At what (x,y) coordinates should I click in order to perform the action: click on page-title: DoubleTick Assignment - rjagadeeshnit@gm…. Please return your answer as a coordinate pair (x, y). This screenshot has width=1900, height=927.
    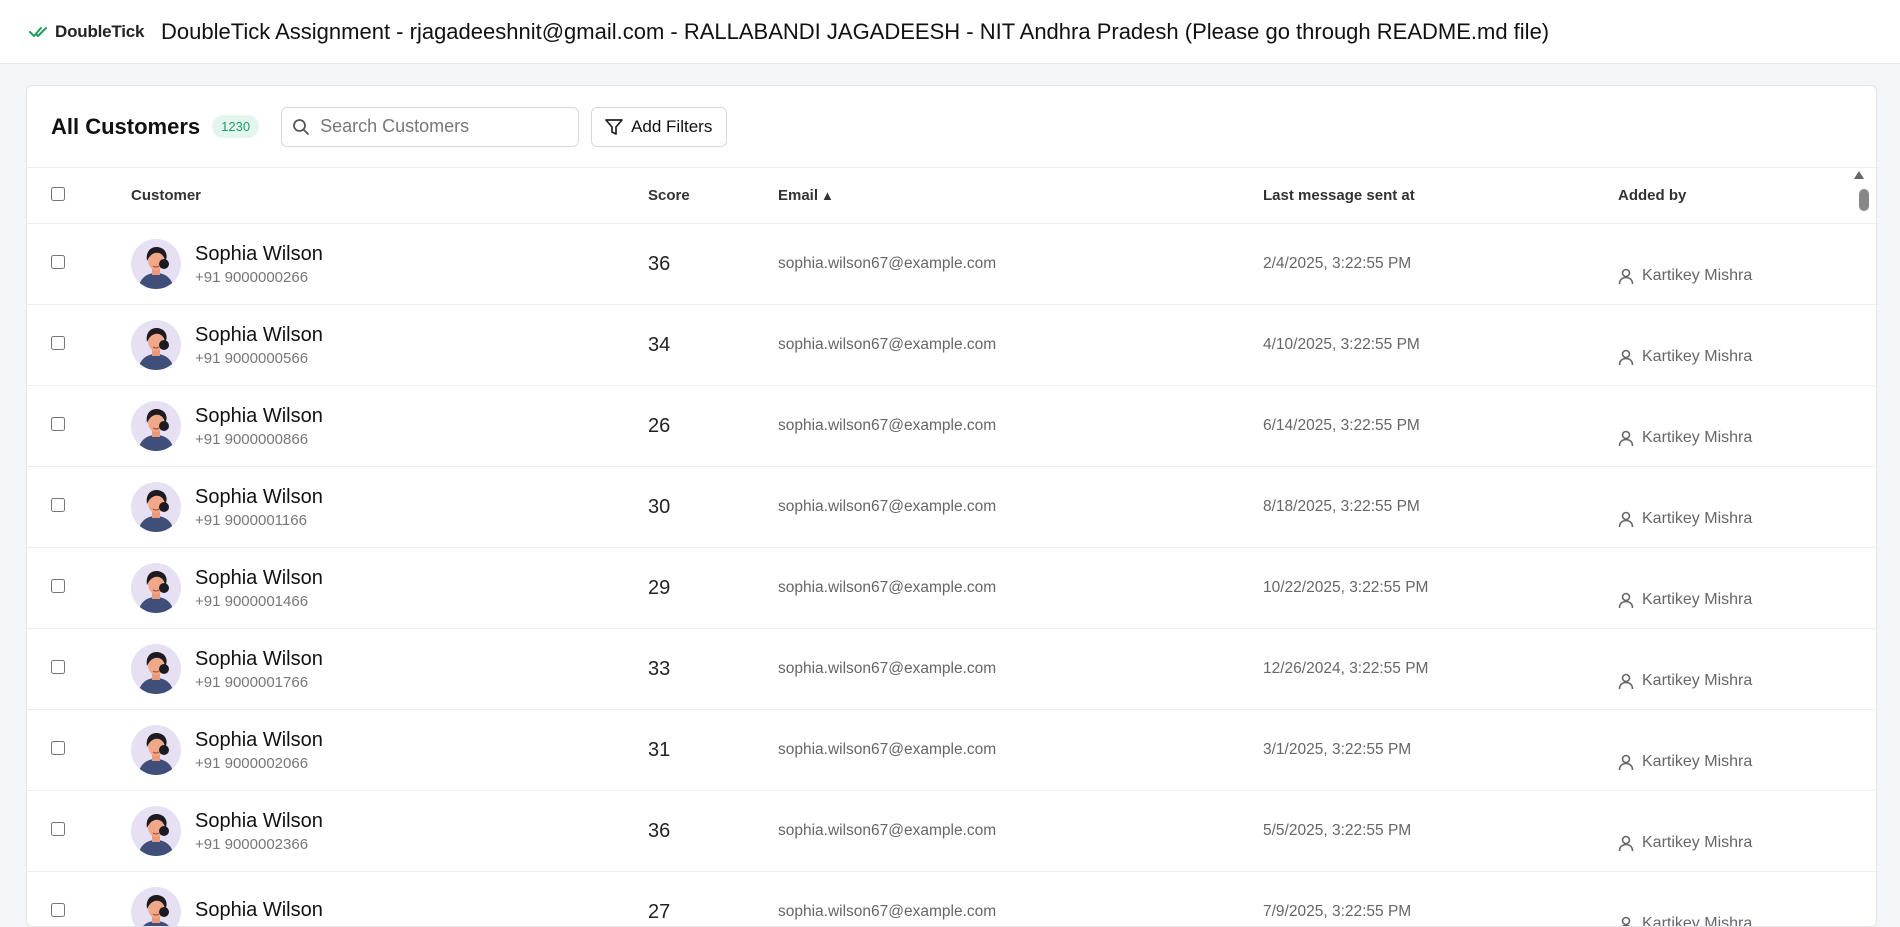
    Looking at the image, I should click on (855, 32).